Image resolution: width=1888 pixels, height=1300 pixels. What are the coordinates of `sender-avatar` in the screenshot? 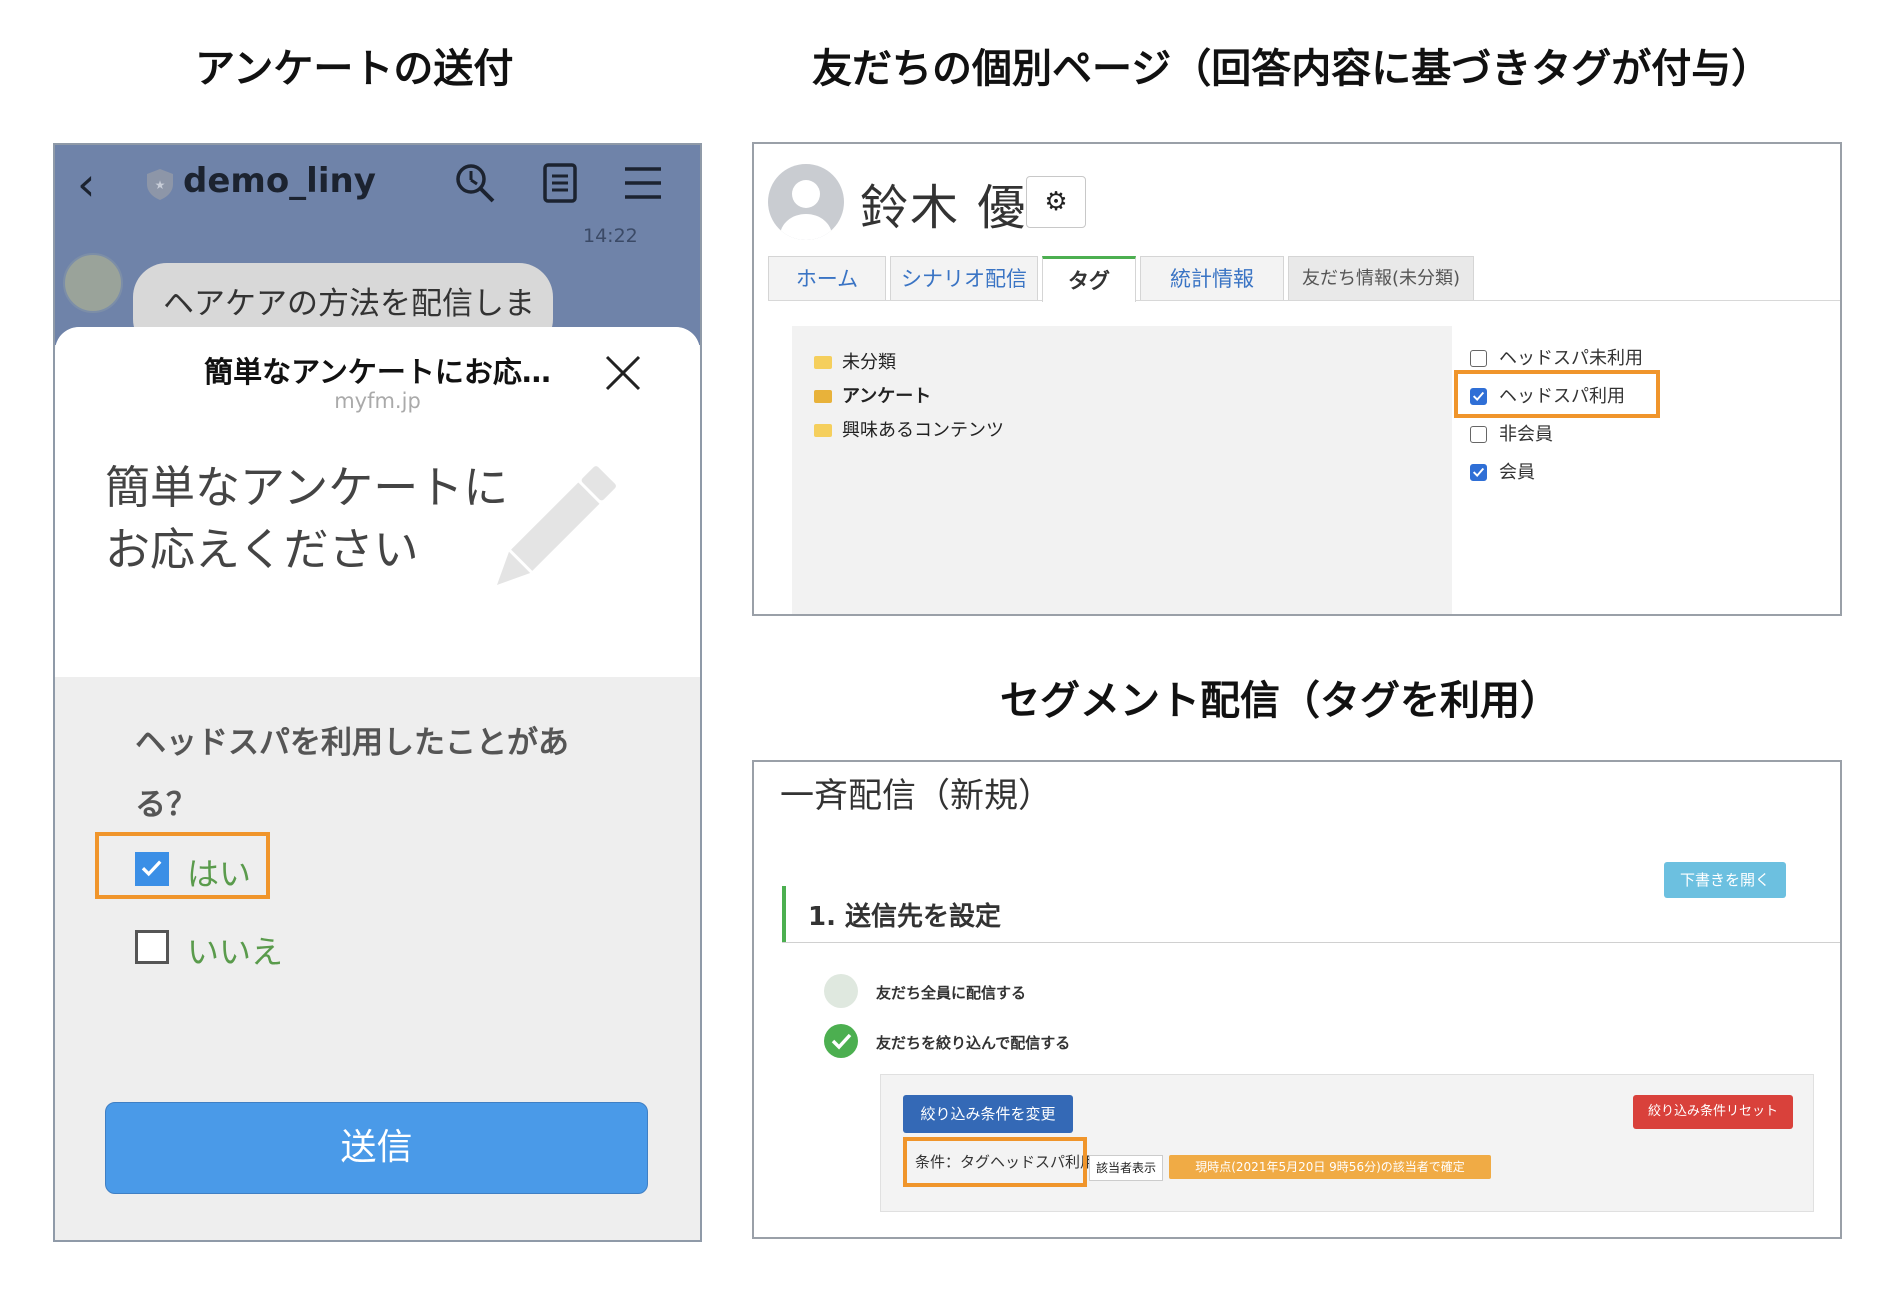 It's located at (93, 283).